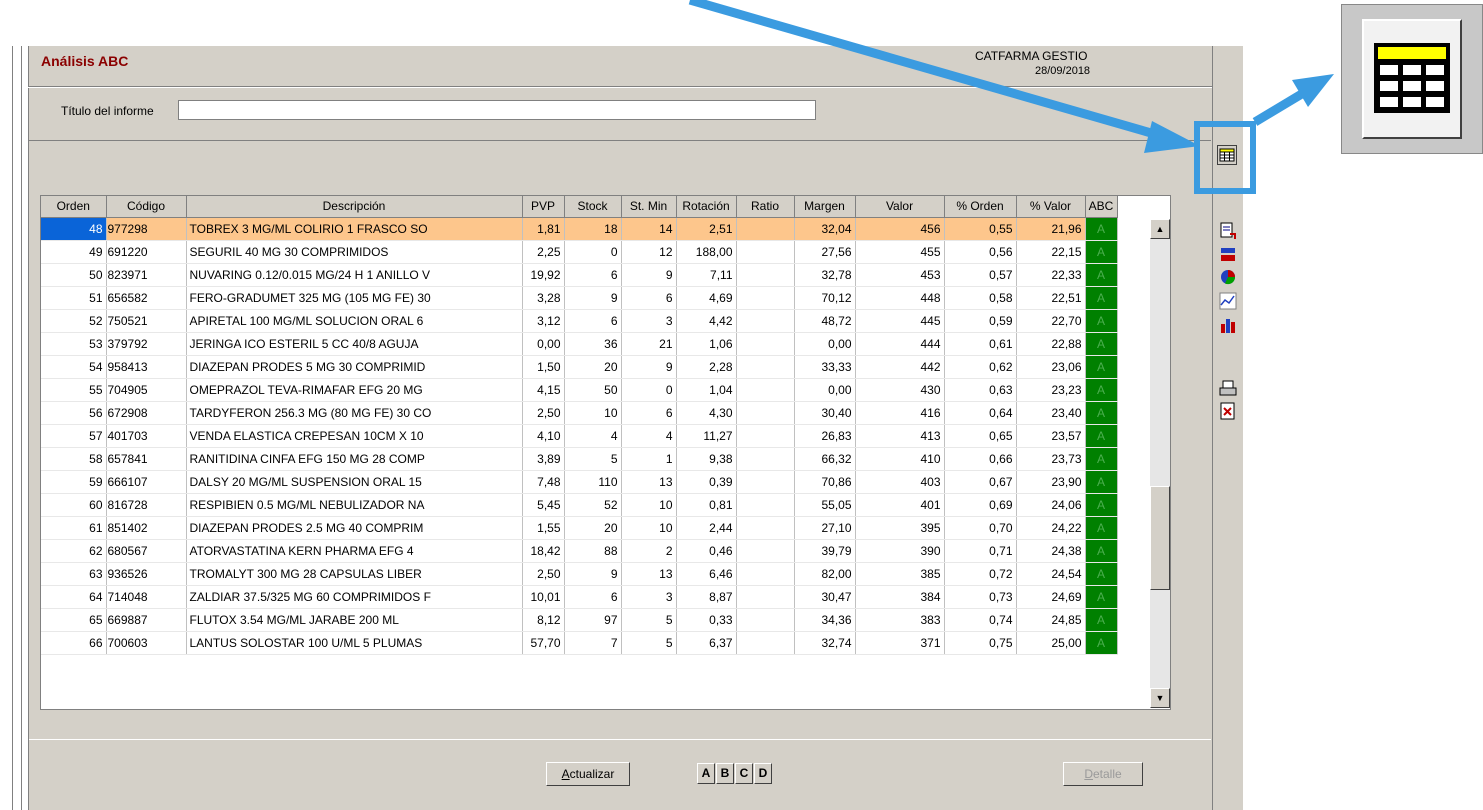 The image size is (1483, 810). I want to click on cell-stock: 9, so click(593, 574).